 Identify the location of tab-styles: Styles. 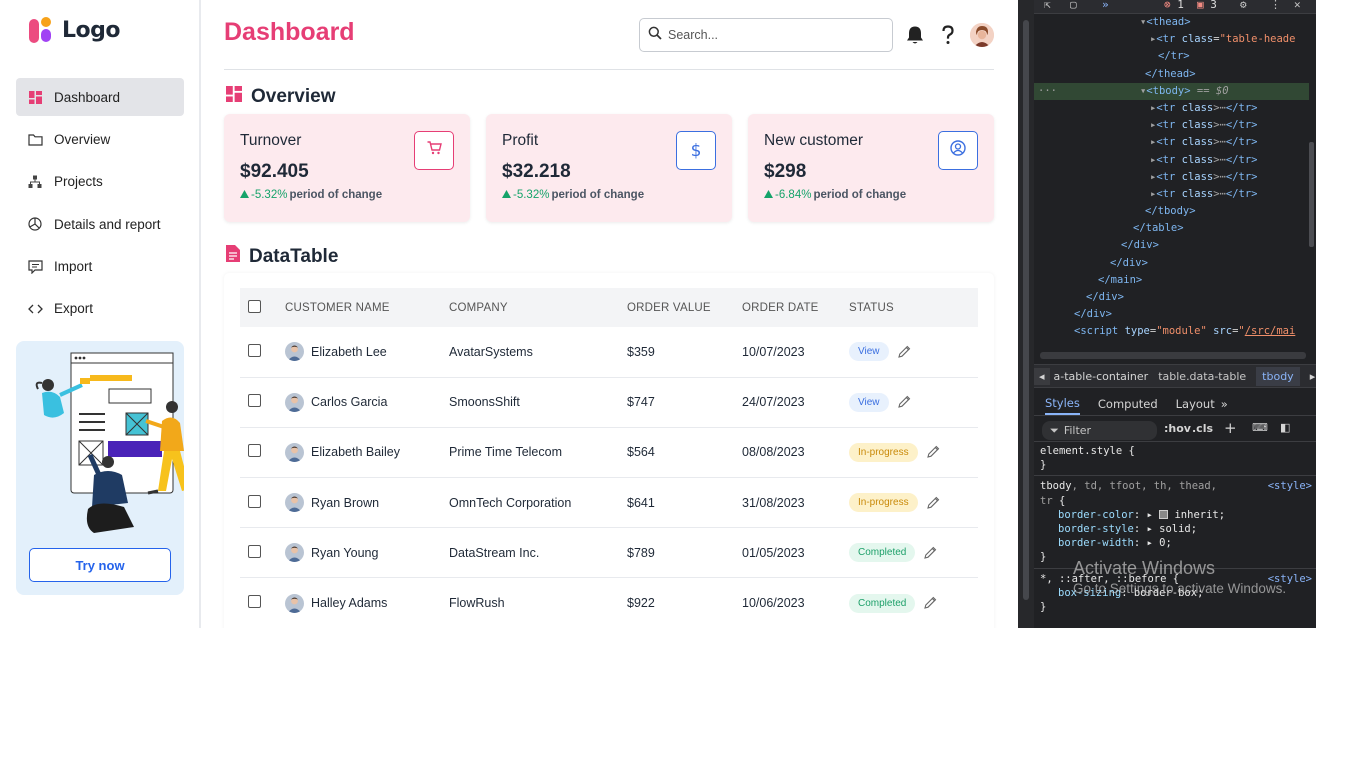
(1062, 405).